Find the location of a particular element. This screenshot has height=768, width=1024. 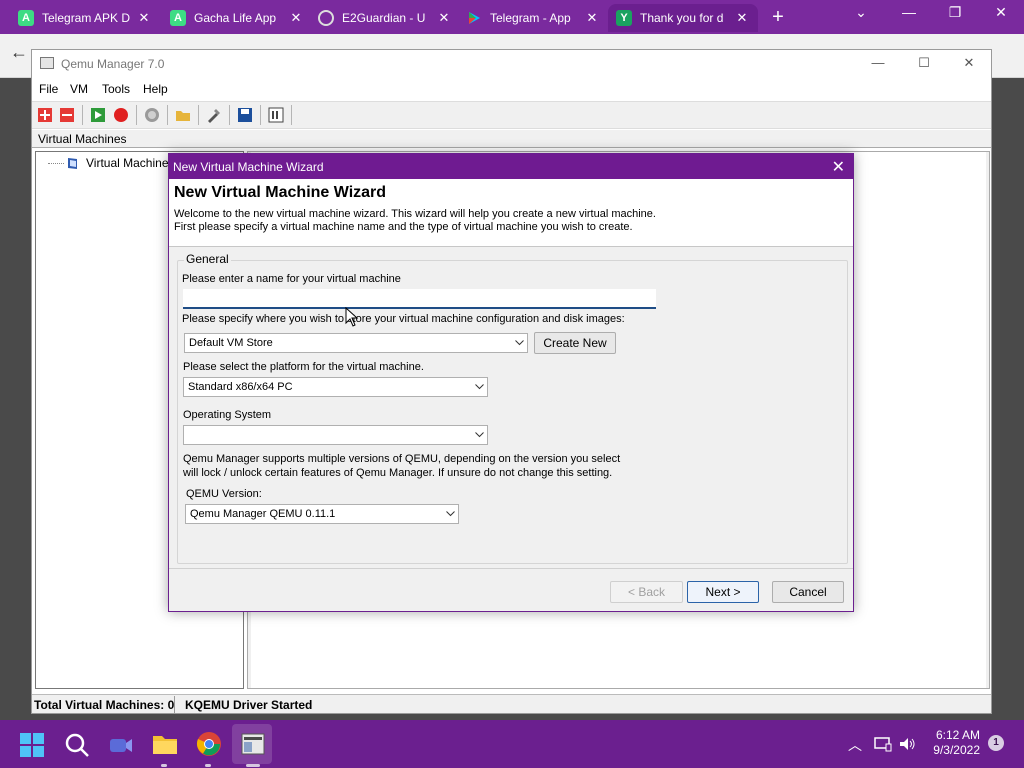

back-arrow-icon: ← is located at coordinates (19, 52).